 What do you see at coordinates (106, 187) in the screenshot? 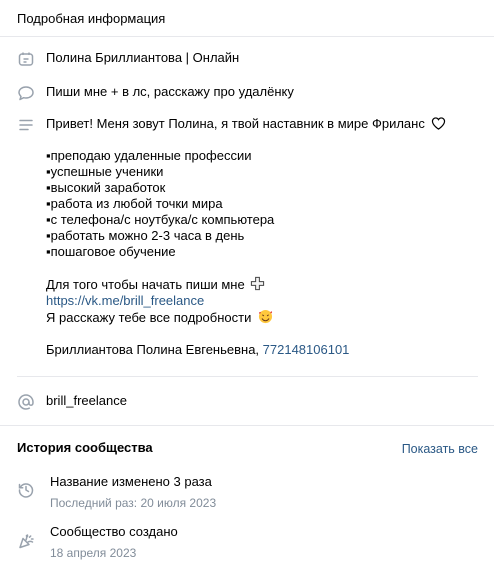
I see `bullet-item: ▪высокий заработок` at bounding box center [106, 187].